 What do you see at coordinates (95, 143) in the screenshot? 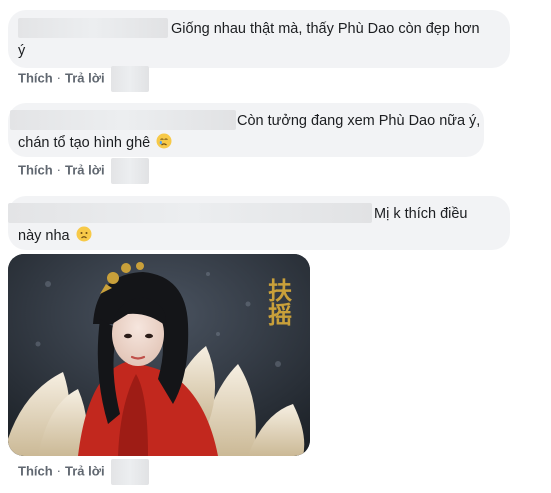
I see `comment-text-continued: chán tổ tạo hình ghê` at bounding box center [95, 143].